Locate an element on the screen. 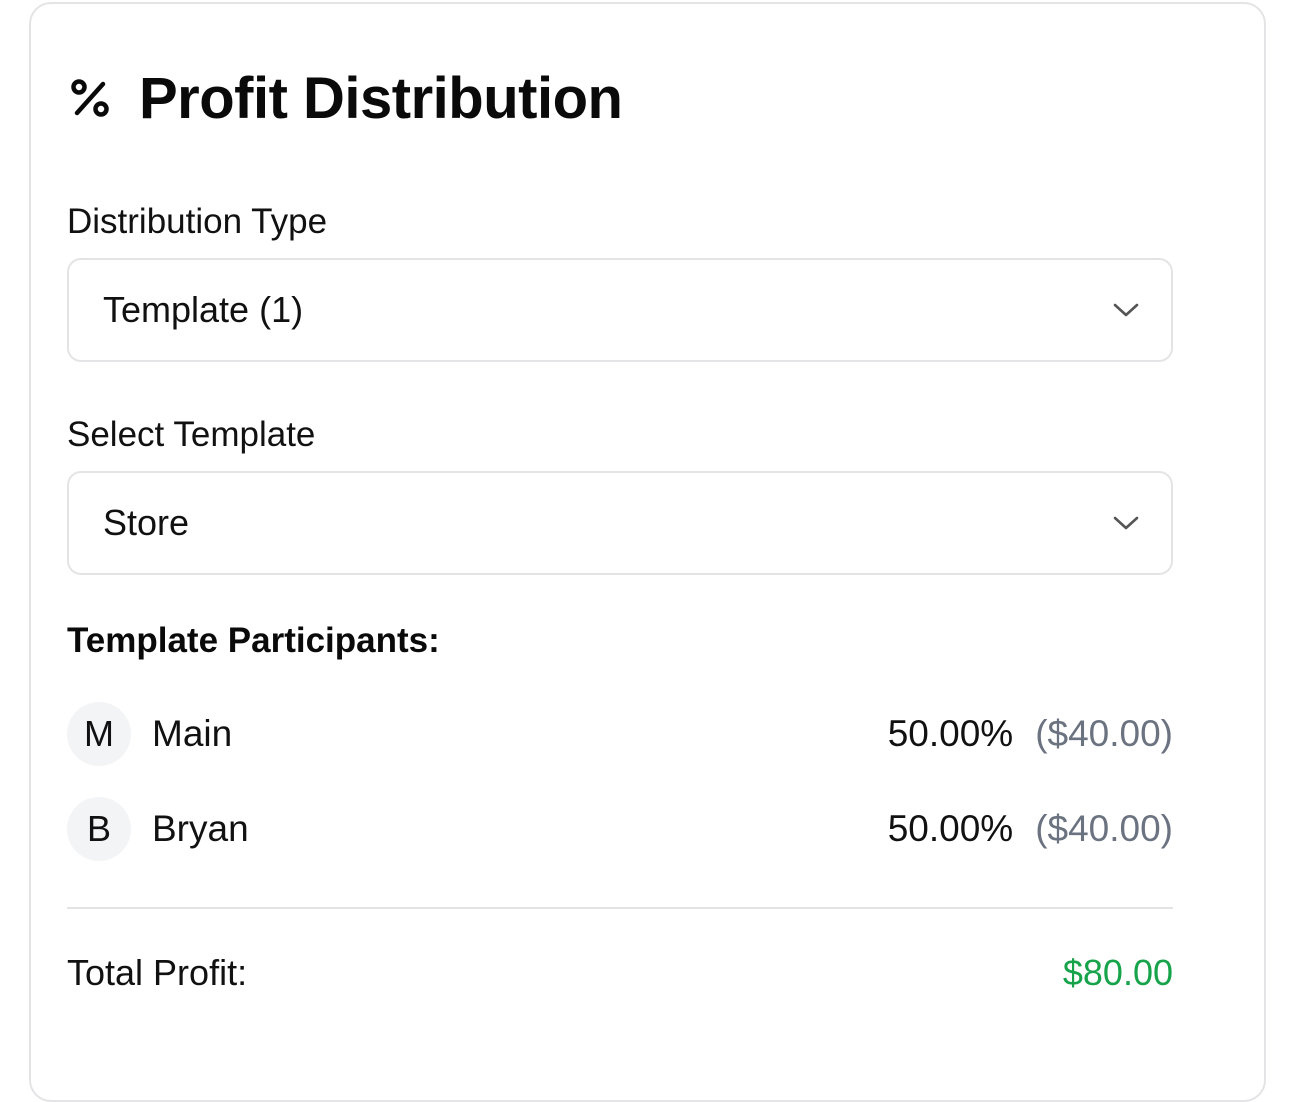  total-profit-label: Total Profit: is located at coordinates (157, 972).